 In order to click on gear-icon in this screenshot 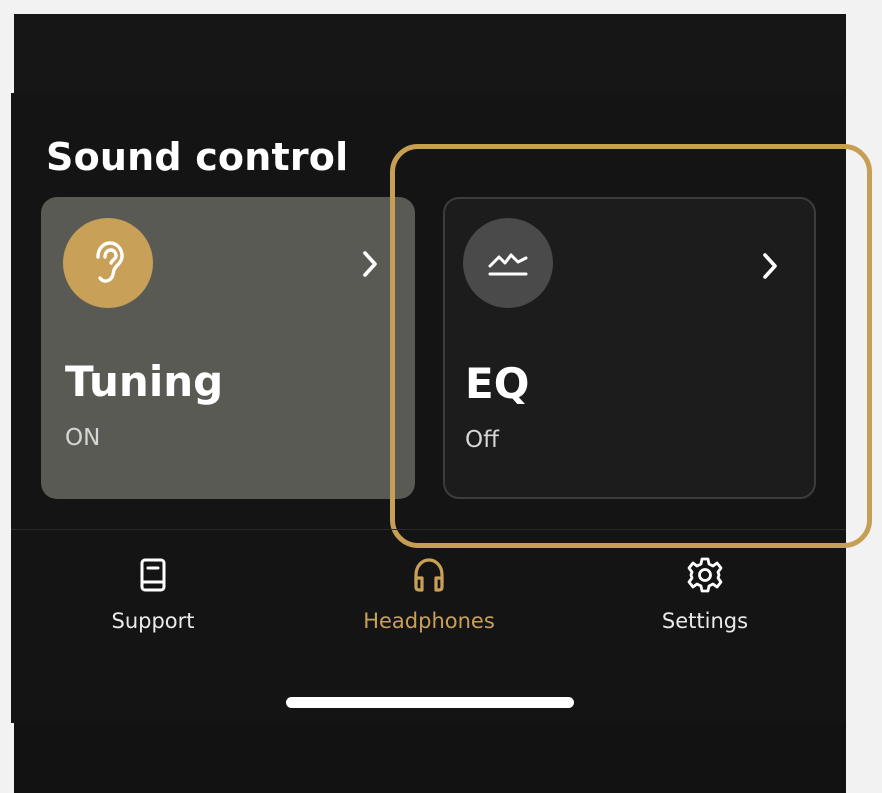, I will do `click(705, 575)`.